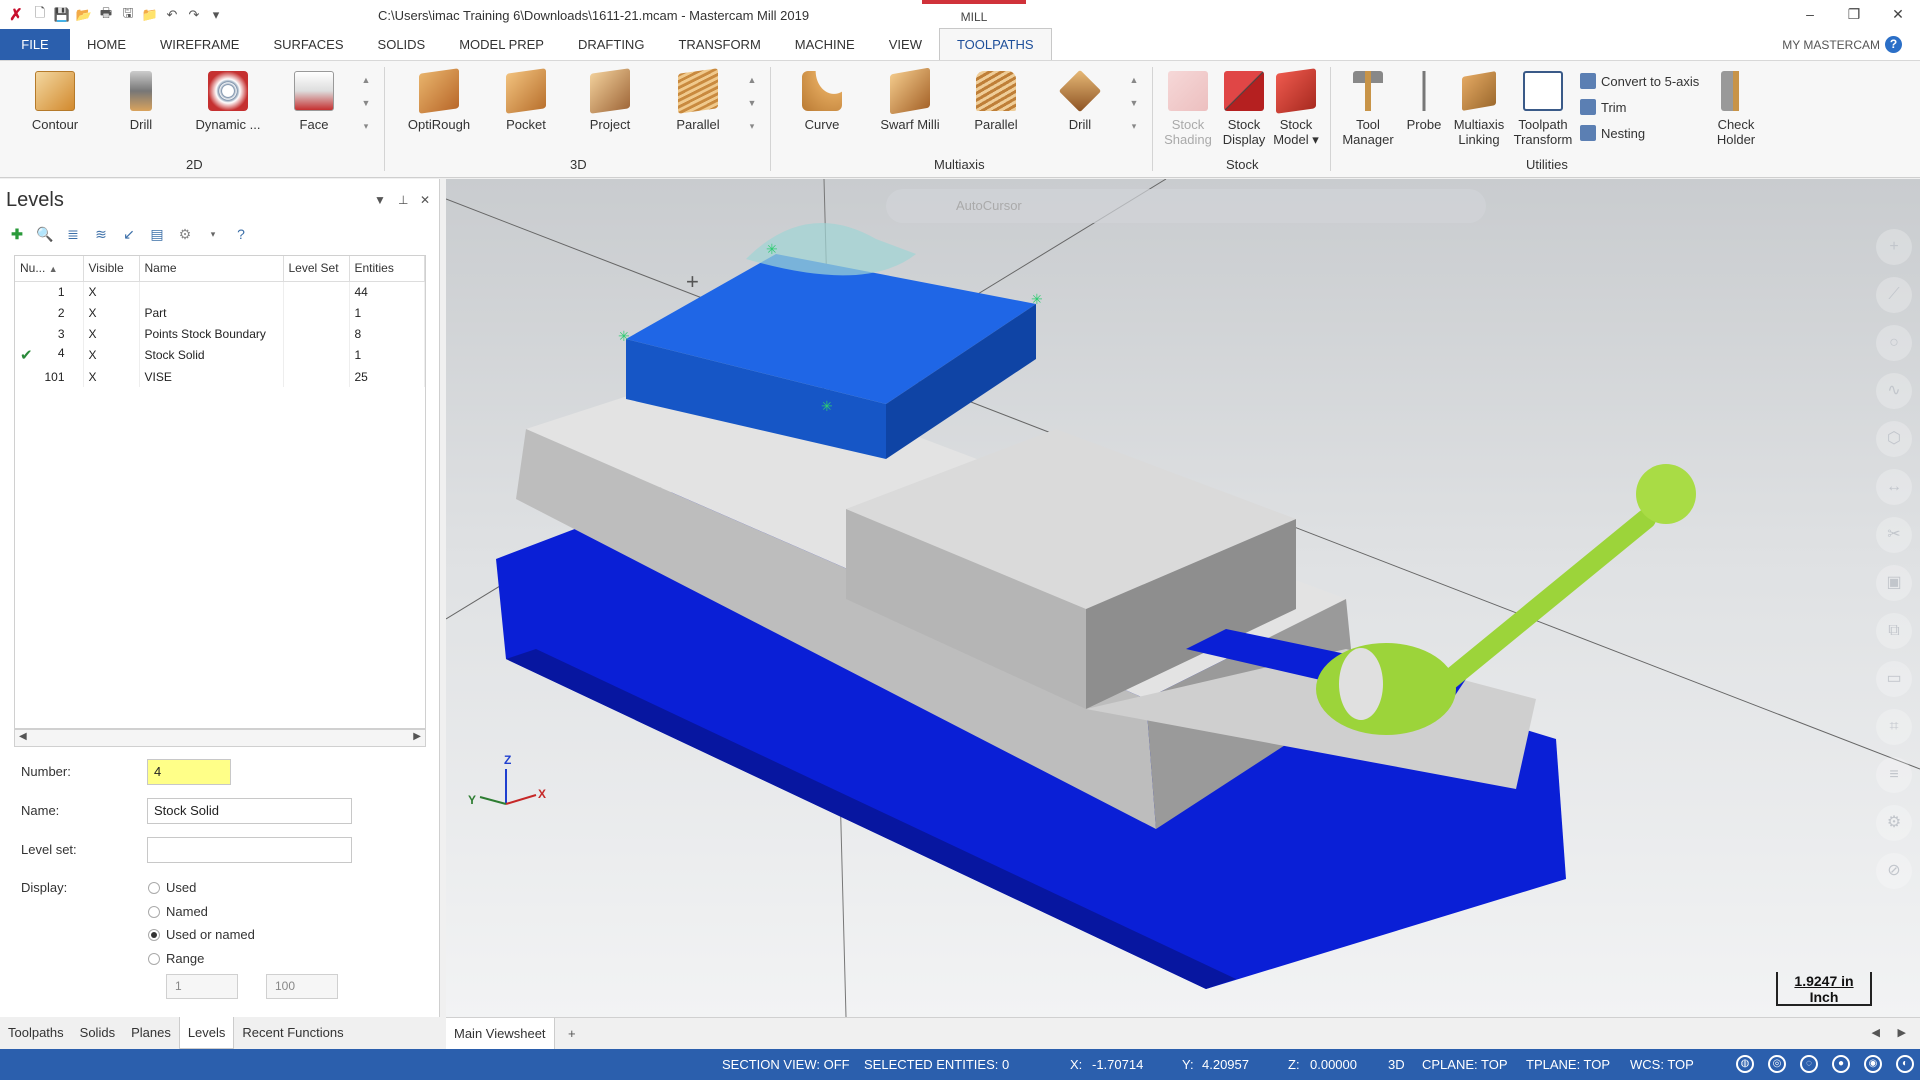  Describe the element at coordinates (157, 234) in the screenshot. I see `level-list-icon: ▤` at that location.